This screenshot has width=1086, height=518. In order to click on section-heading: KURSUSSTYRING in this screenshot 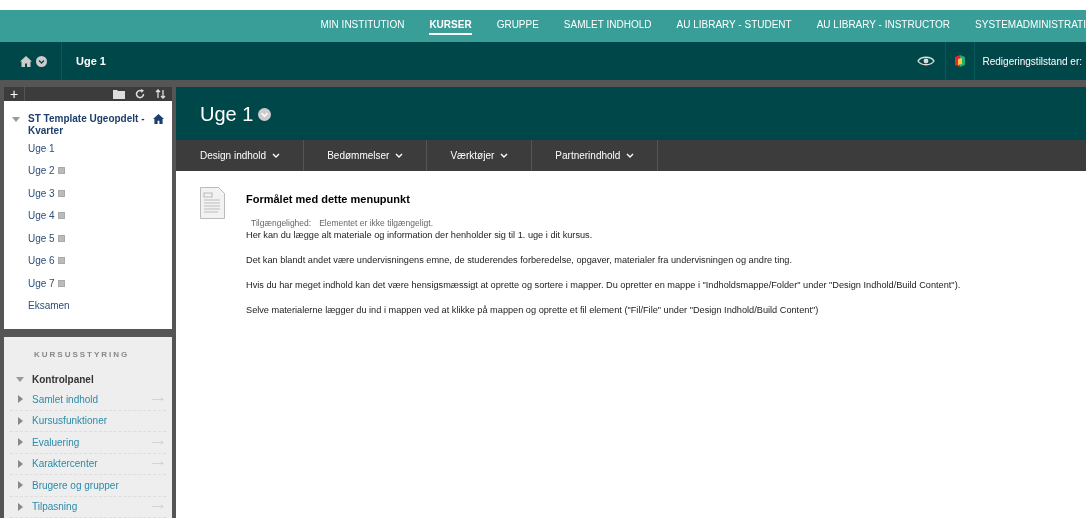, I will do `click(82, 355)`.